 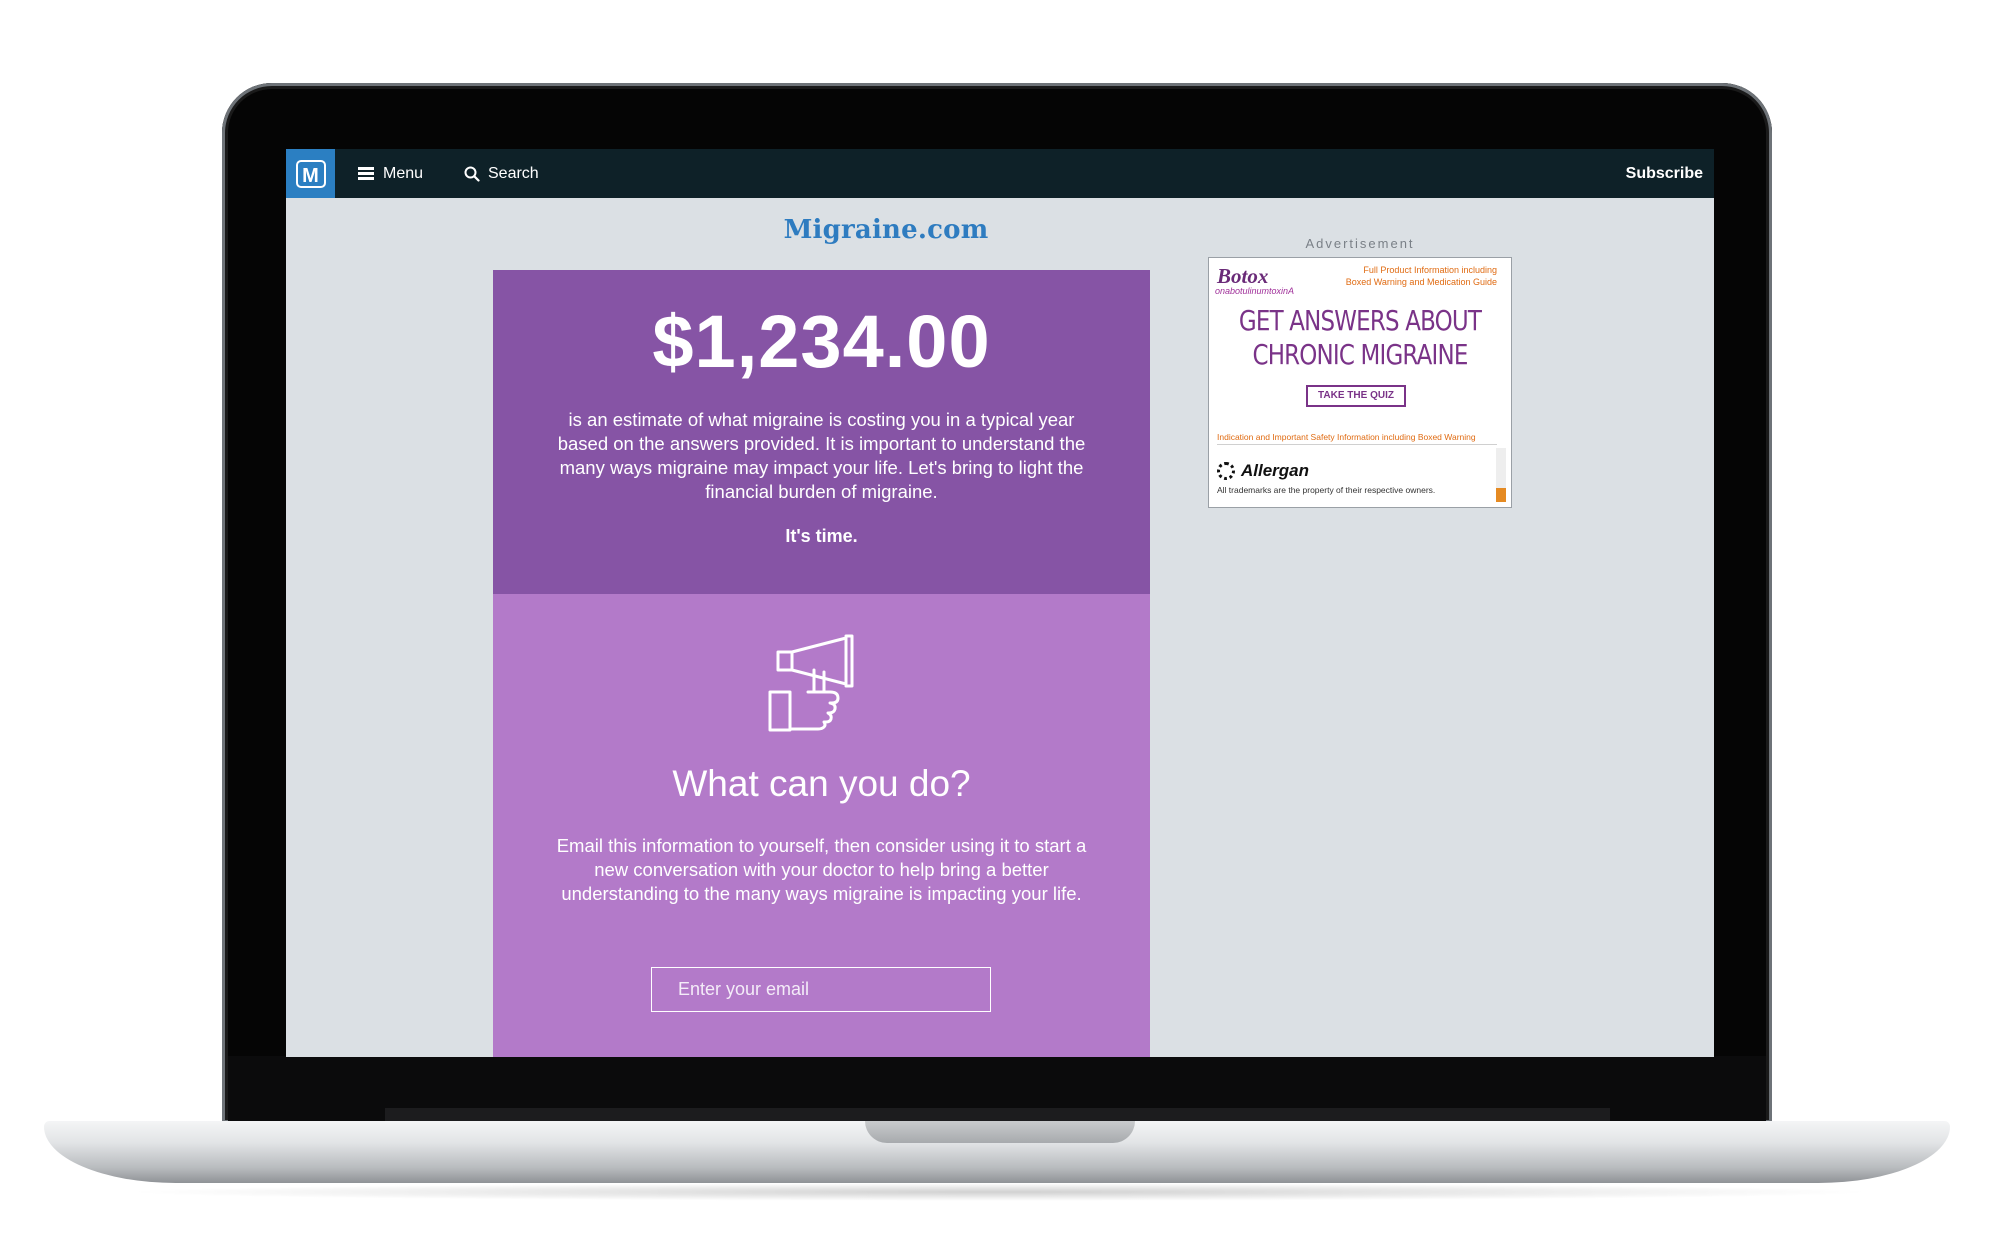 I want to click on menu-button: Menu, so click(x=390, y=173).